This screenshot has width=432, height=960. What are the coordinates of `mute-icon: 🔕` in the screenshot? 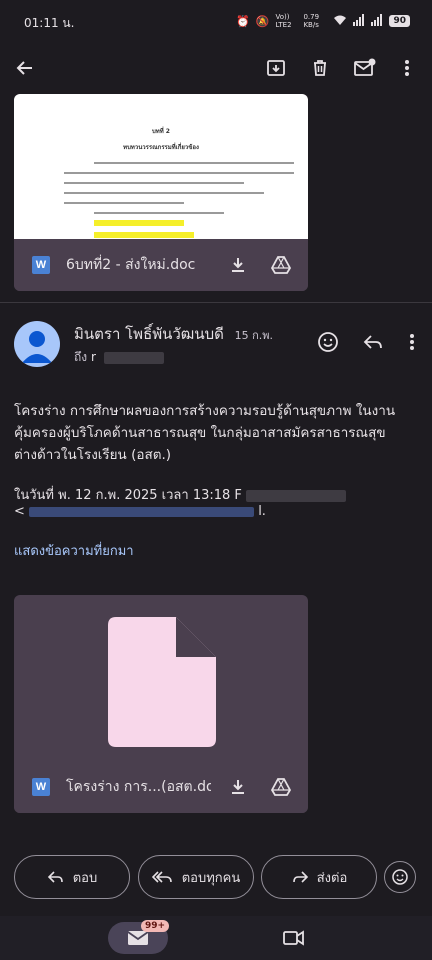 It's located at (262, 21).